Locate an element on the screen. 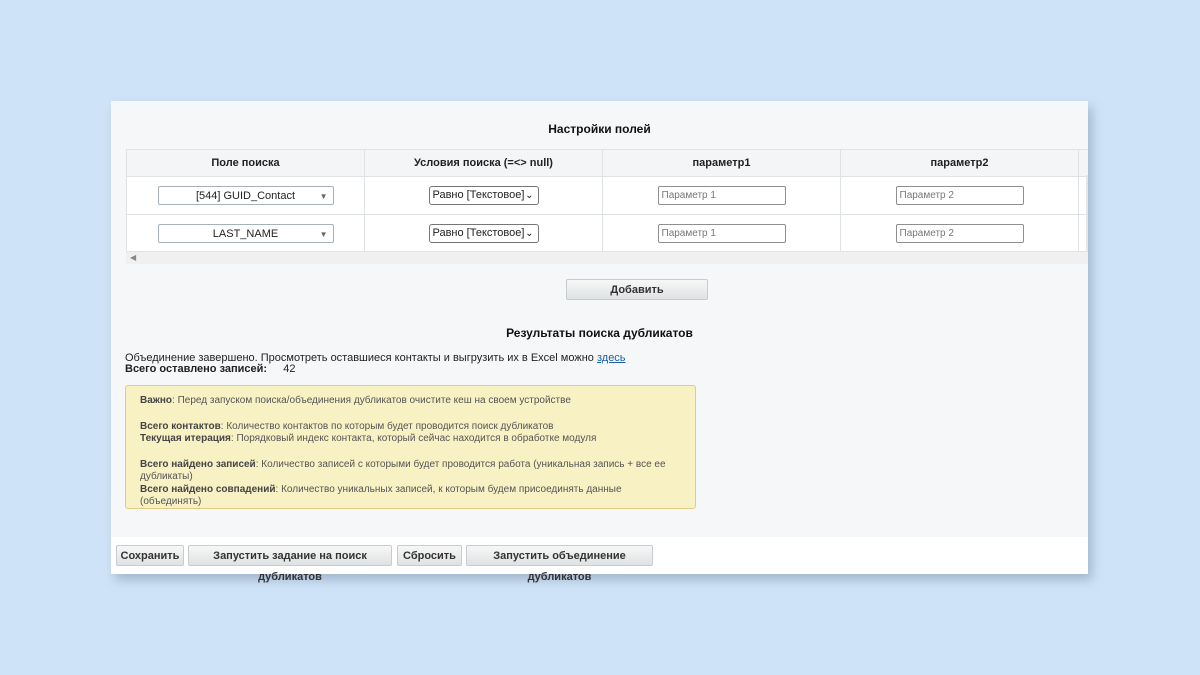 The width and height of the screenshot is (1200, 675). results-title: Результаты поиска дубликатов is located at coordinates (599, 333).